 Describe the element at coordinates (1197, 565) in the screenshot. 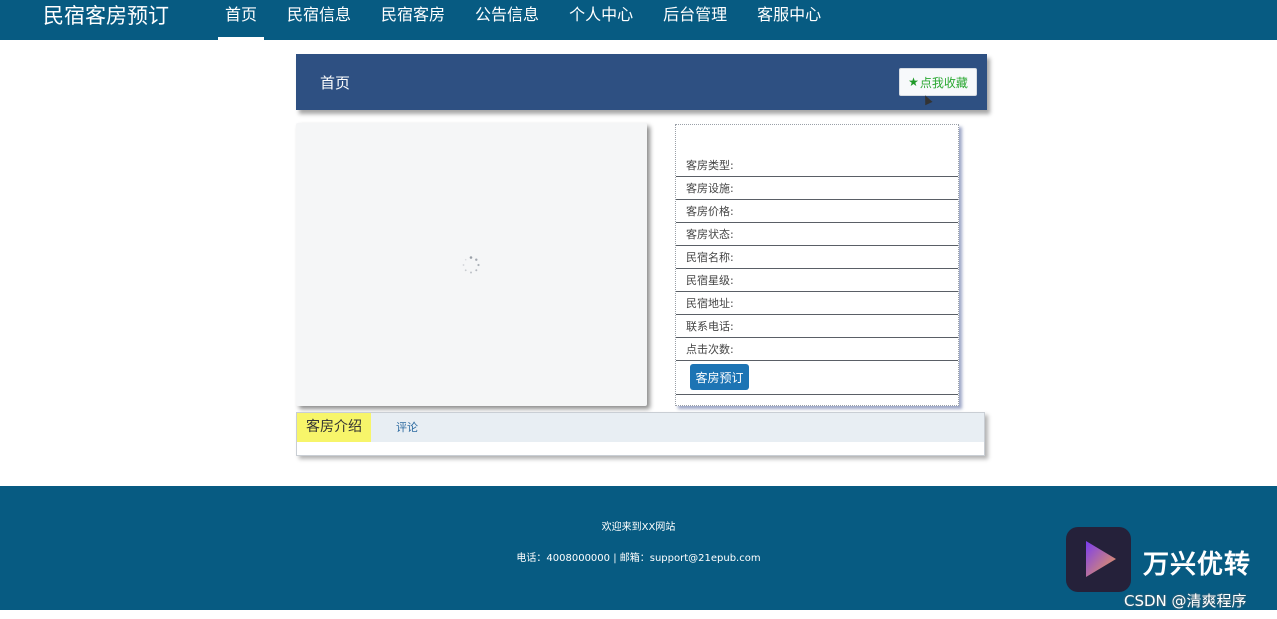

I see `watermark-brand-text: 万兴优转` at that location.